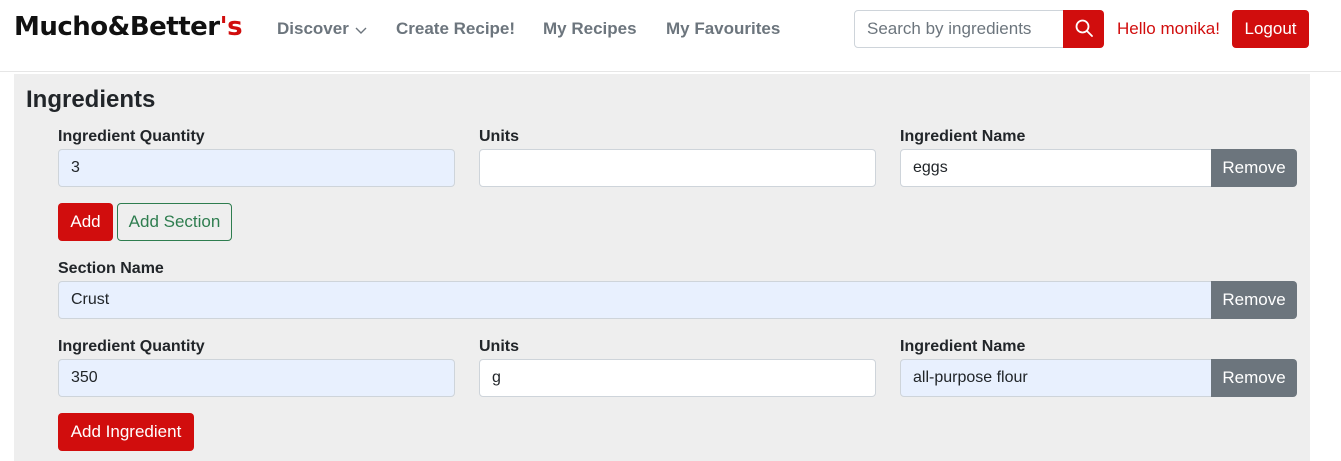 This screenshot has width=1341, height=461. What do you see at coordinates (455, 29) in the screenshot?
I see `nav-create-recipe: Create Recipe!` at bounding box center [455, 29].